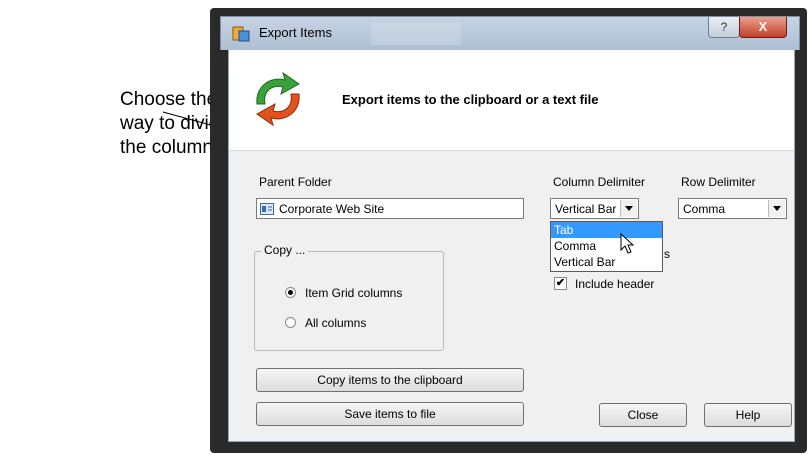  Describe the element at coordinates (627, 243) in the screenshot. I see `mouse-cursor-icon` at that location.